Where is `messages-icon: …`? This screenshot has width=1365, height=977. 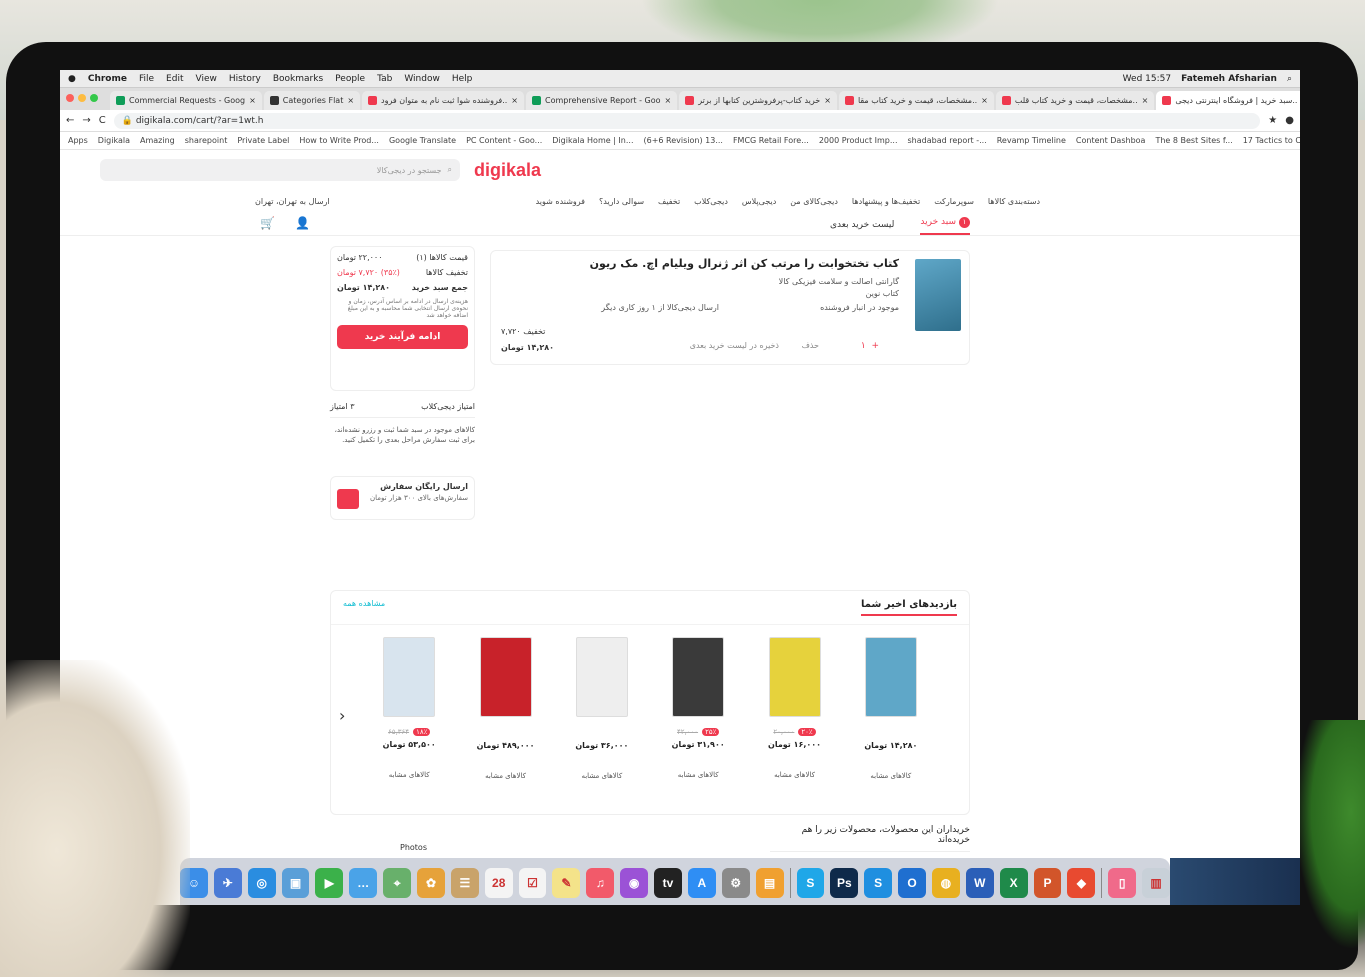 messages-icon: … is located at coordinates (363, 883).